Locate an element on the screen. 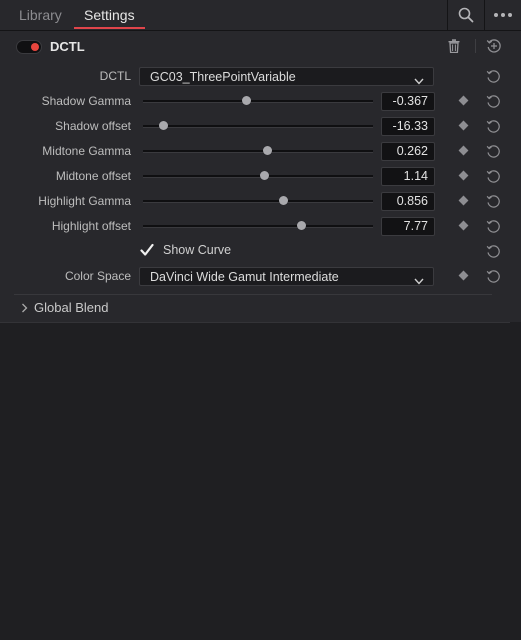  chevron-right-icon is located at coordinates (24, 308).